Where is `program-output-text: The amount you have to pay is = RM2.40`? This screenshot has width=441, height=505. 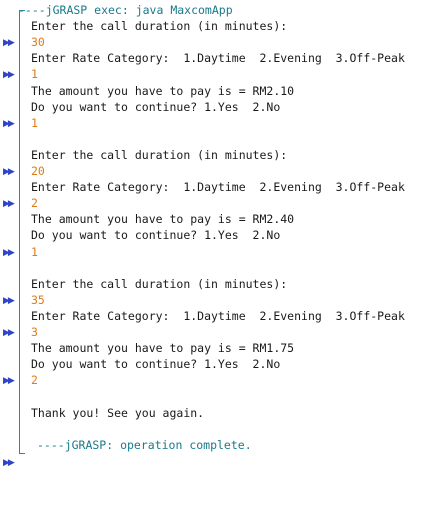
program-output-text: The amount you have to pay is = RM2.40 is located at coordinates (163, 219).